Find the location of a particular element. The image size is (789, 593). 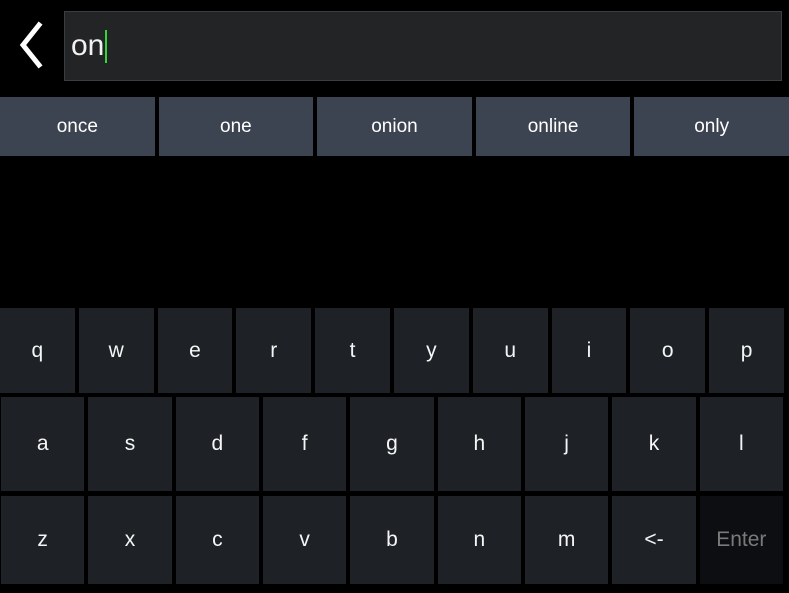

key-label: h is located at coordinates (479, 443).